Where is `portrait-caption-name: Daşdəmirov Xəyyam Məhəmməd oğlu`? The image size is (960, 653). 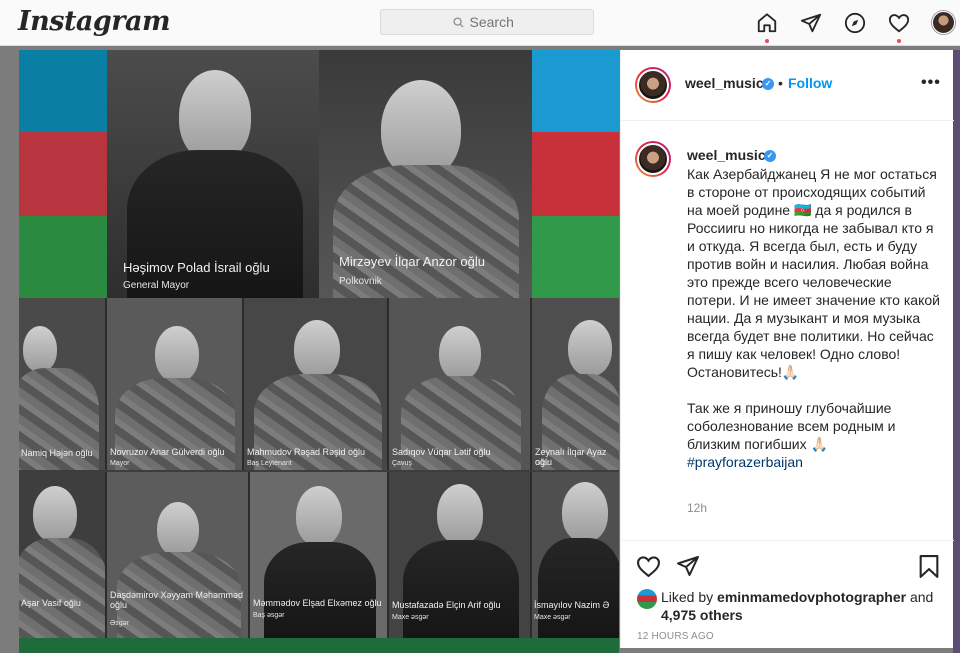
portrait-caption-name: Daşdəmirov Xəyyam Məhəmməd oğlu is located at coordinates (177, 600).